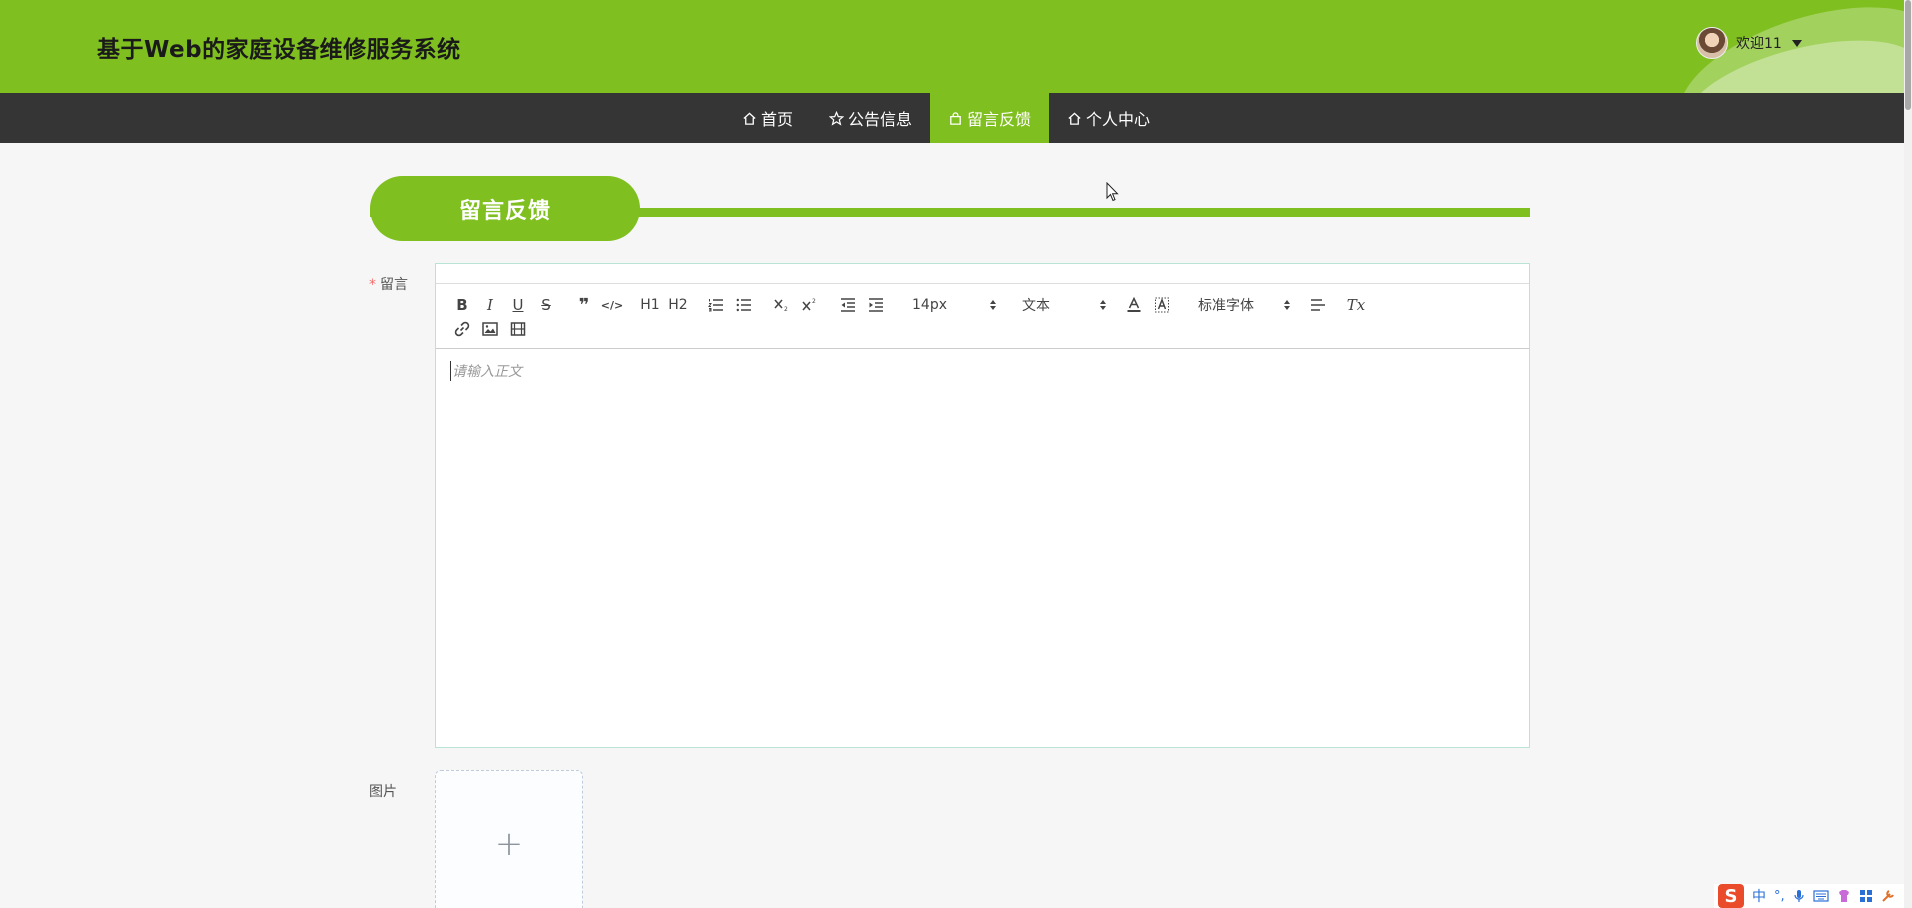  I want to click on image-button, so click(490, 329).